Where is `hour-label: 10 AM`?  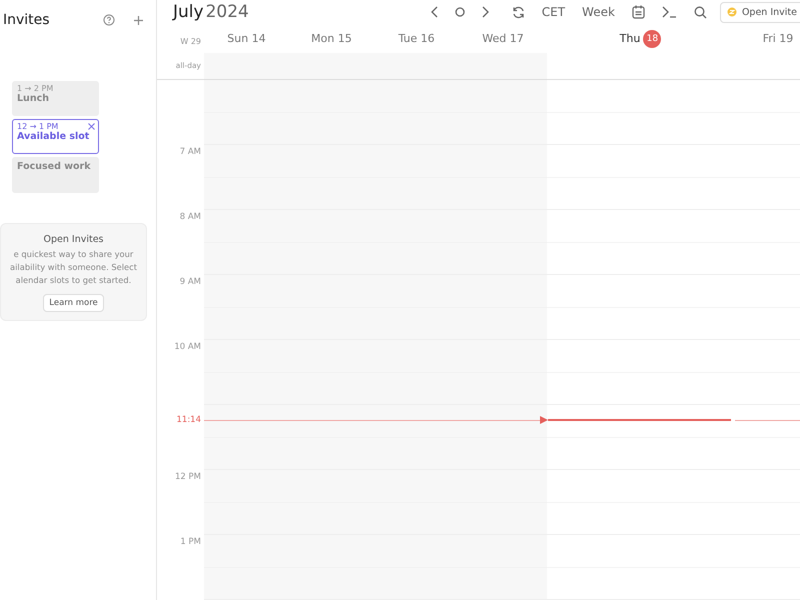 hour-label: 10 AM is located at coordinates (187, 347).